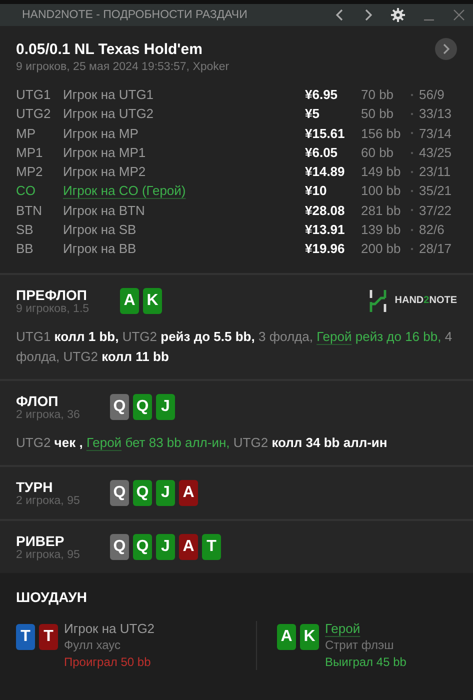 The width and height of the screenshot is (473, 700). What do you see at coordinates (316, 191) in the screenshot?
I see `player-stack: ¥10` at bounding box center [316, 191].